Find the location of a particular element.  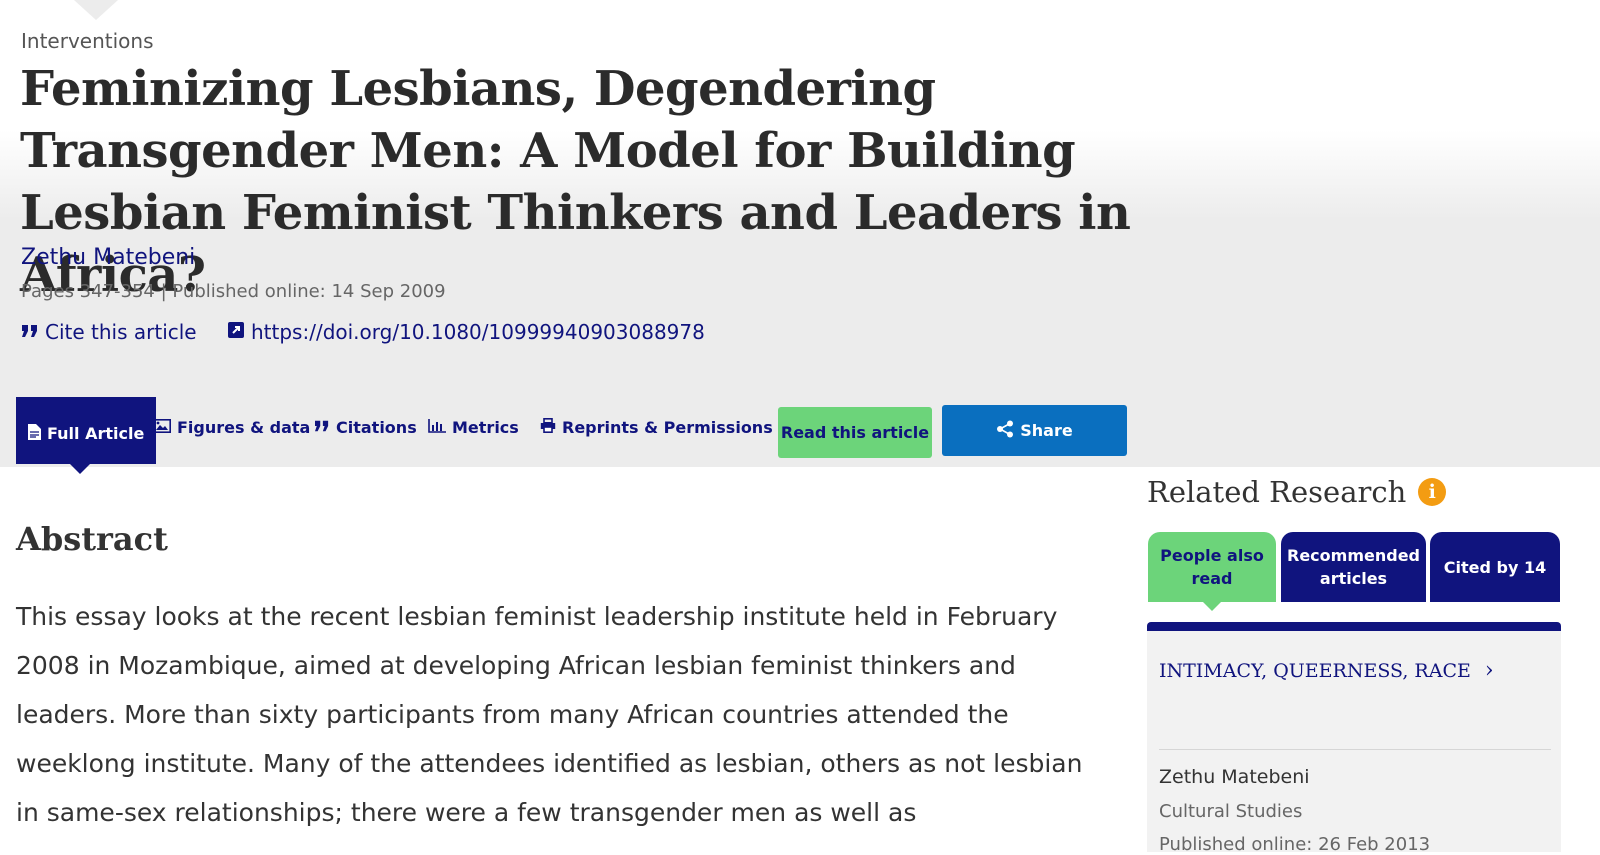

tab-full-article: Full Article is located at coordinates (86, 435).